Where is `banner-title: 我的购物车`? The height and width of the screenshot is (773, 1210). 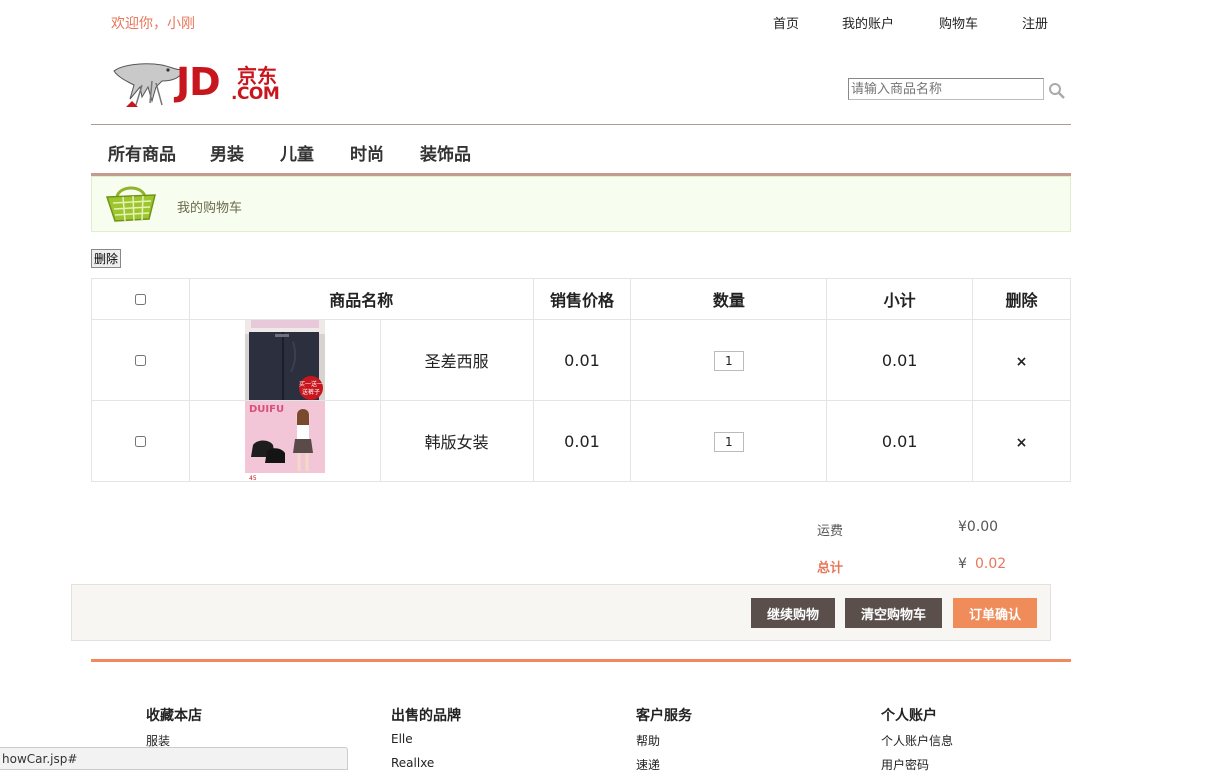
banner-title: 我的购物车 is located at coordinates (210, 208).